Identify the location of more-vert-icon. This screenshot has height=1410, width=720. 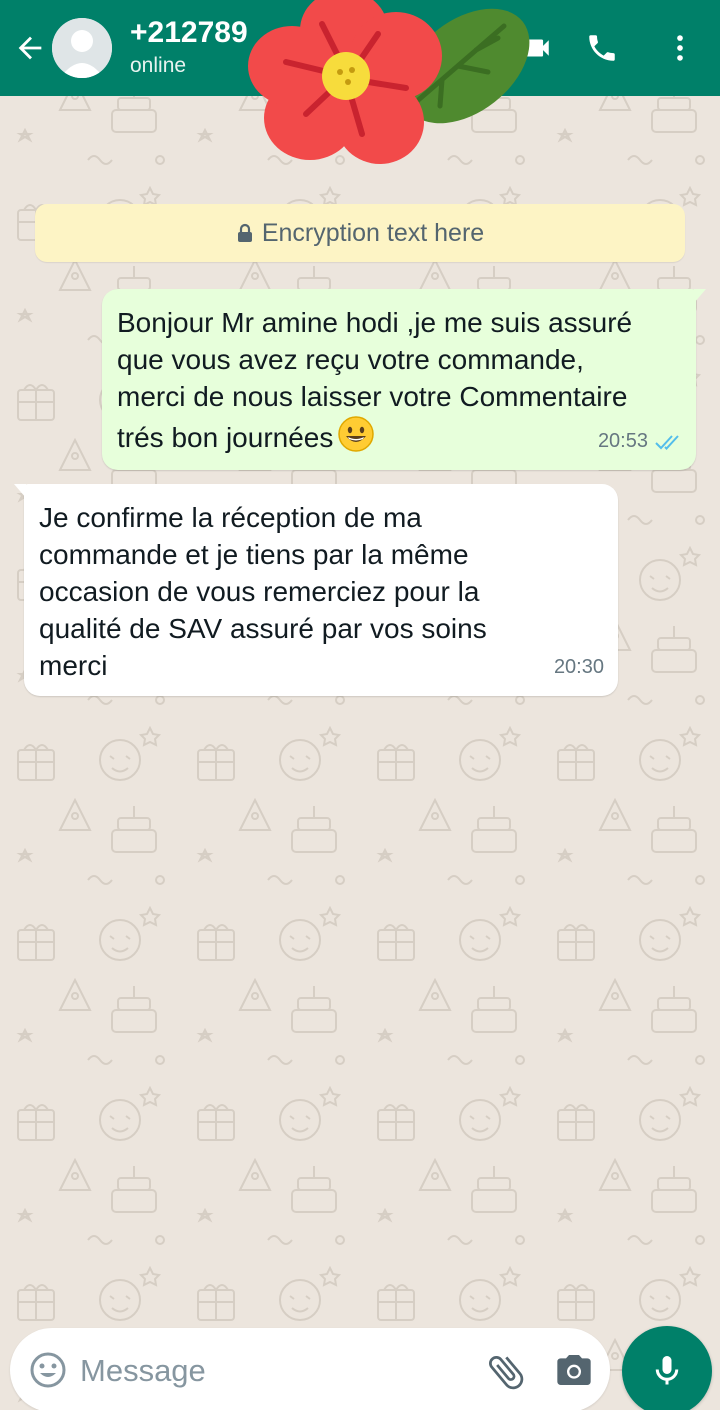
(680, 48).